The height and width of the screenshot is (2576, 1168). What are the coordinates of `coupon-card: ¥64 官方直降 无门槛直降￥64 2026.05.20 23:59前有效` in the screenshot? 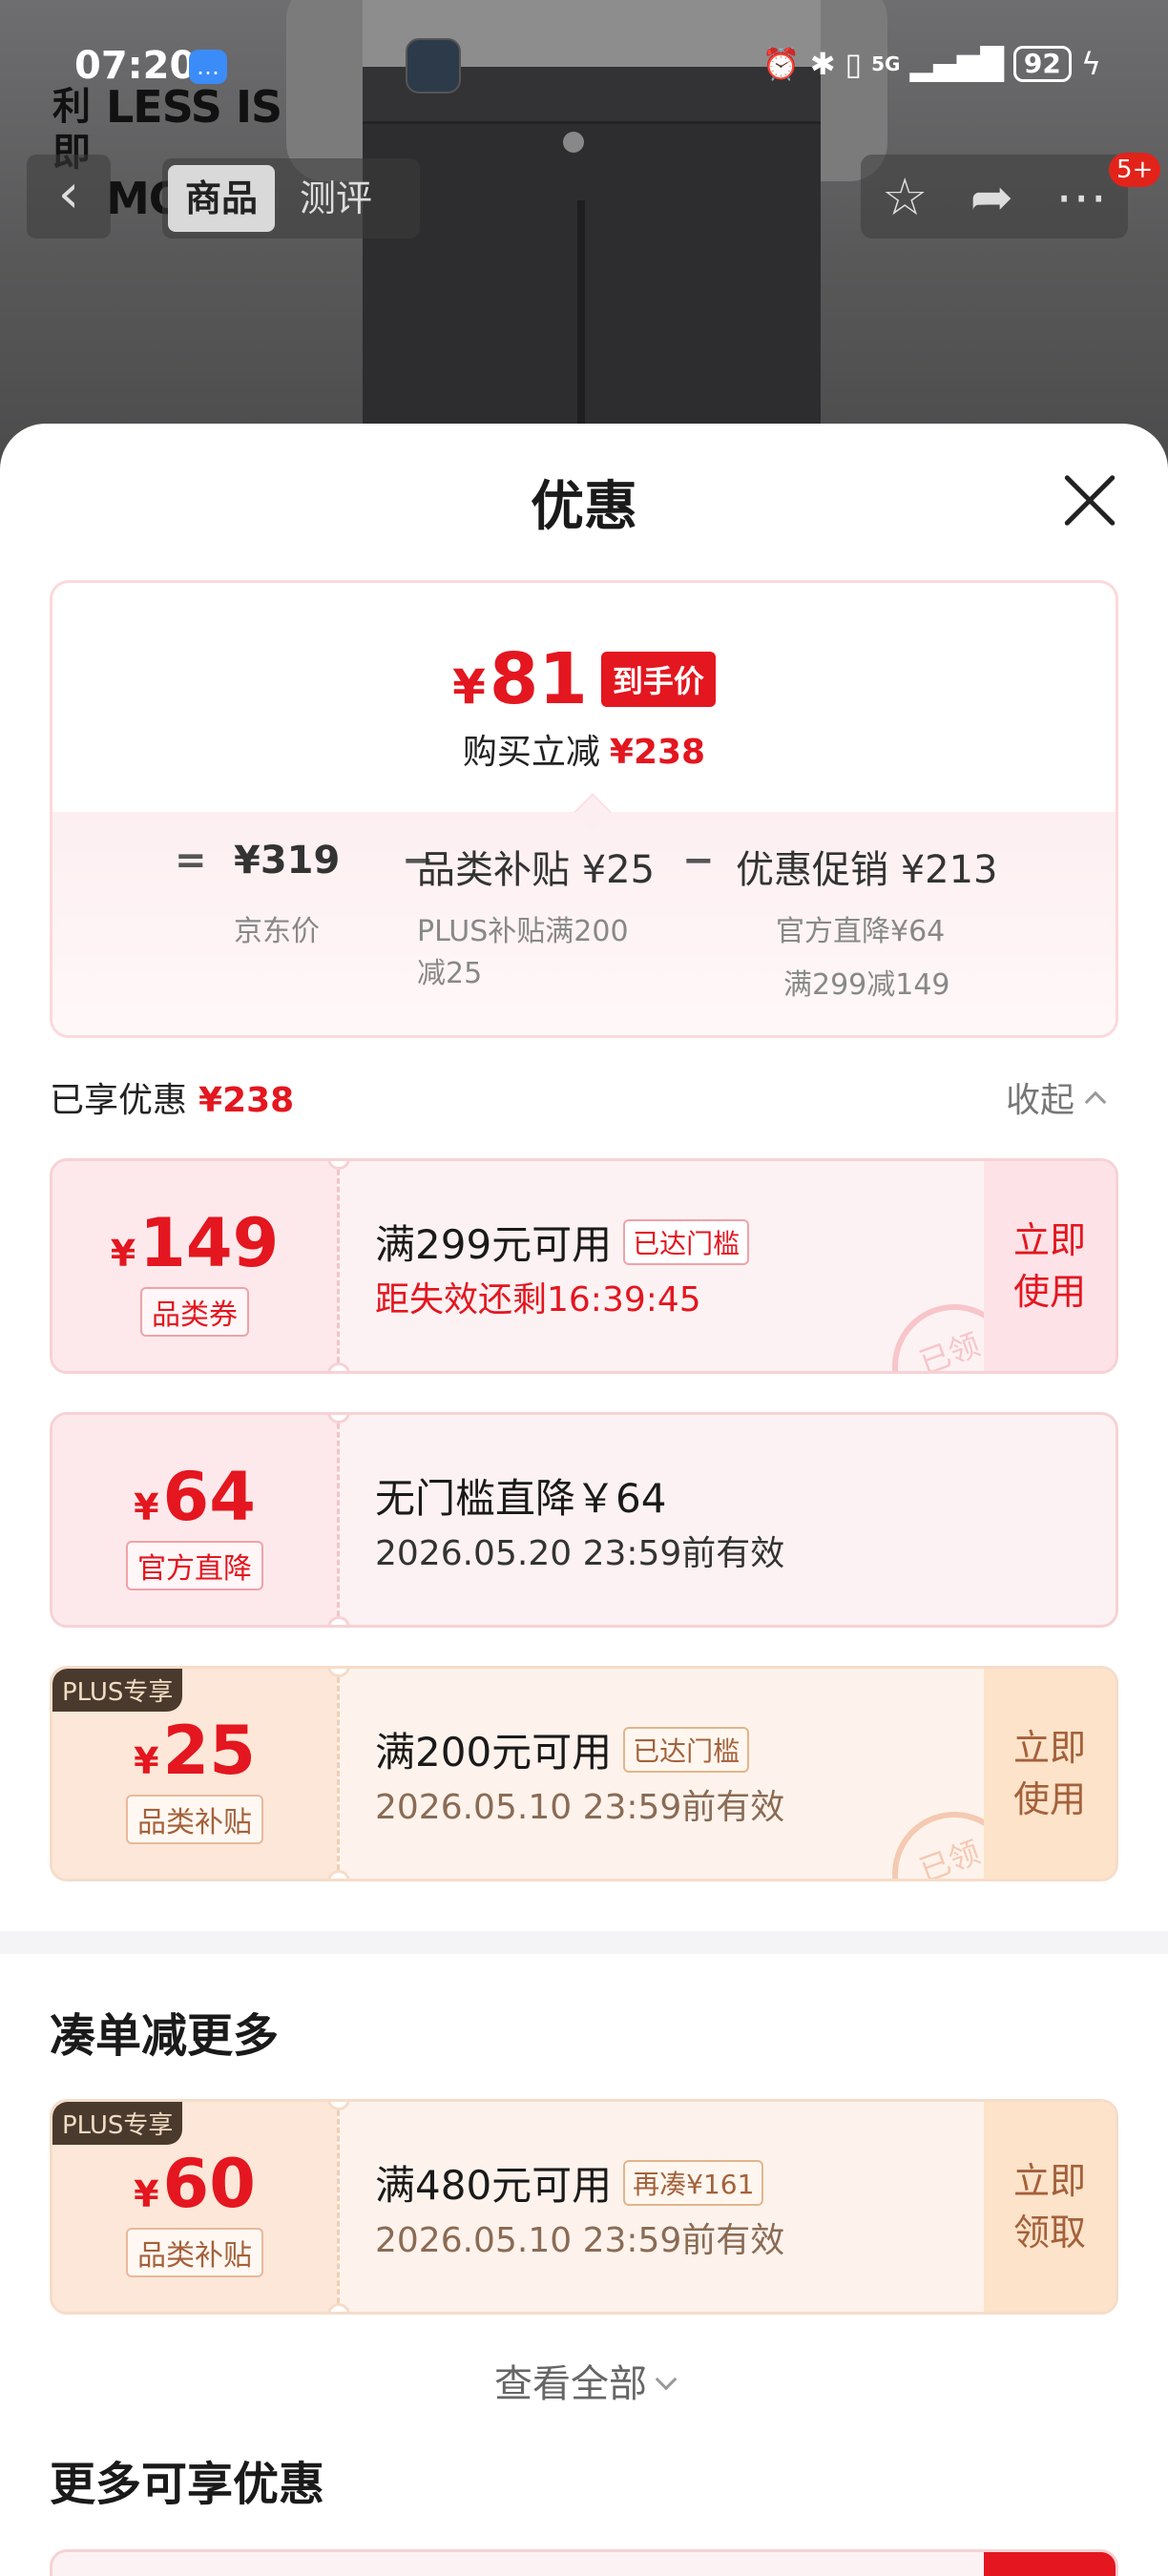 It's located at (584, 1520).